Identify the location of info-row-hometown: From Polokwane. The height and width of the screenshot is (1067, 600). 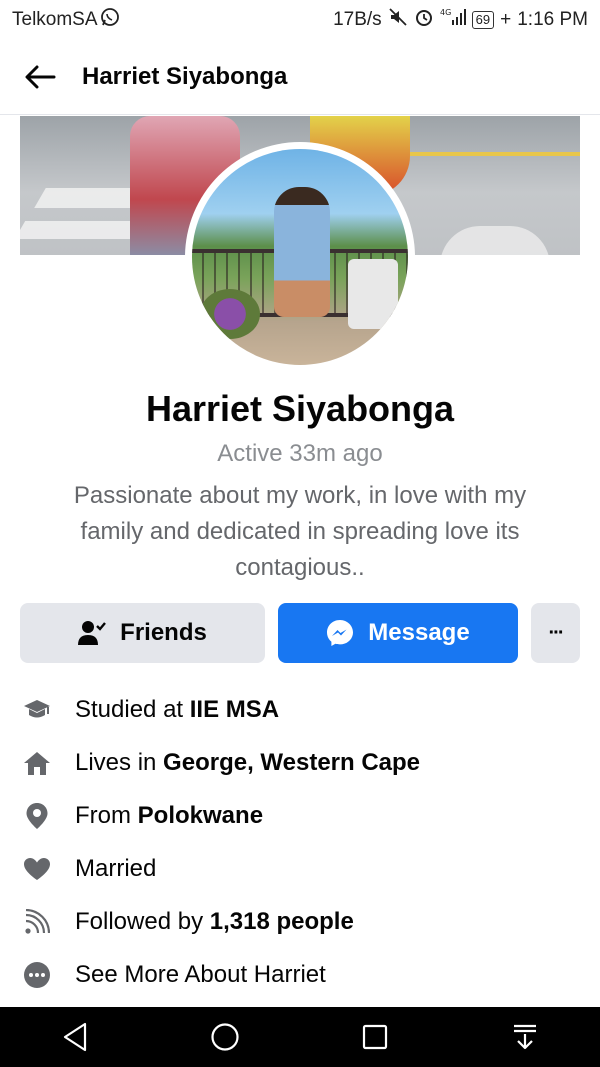
(300, 815).